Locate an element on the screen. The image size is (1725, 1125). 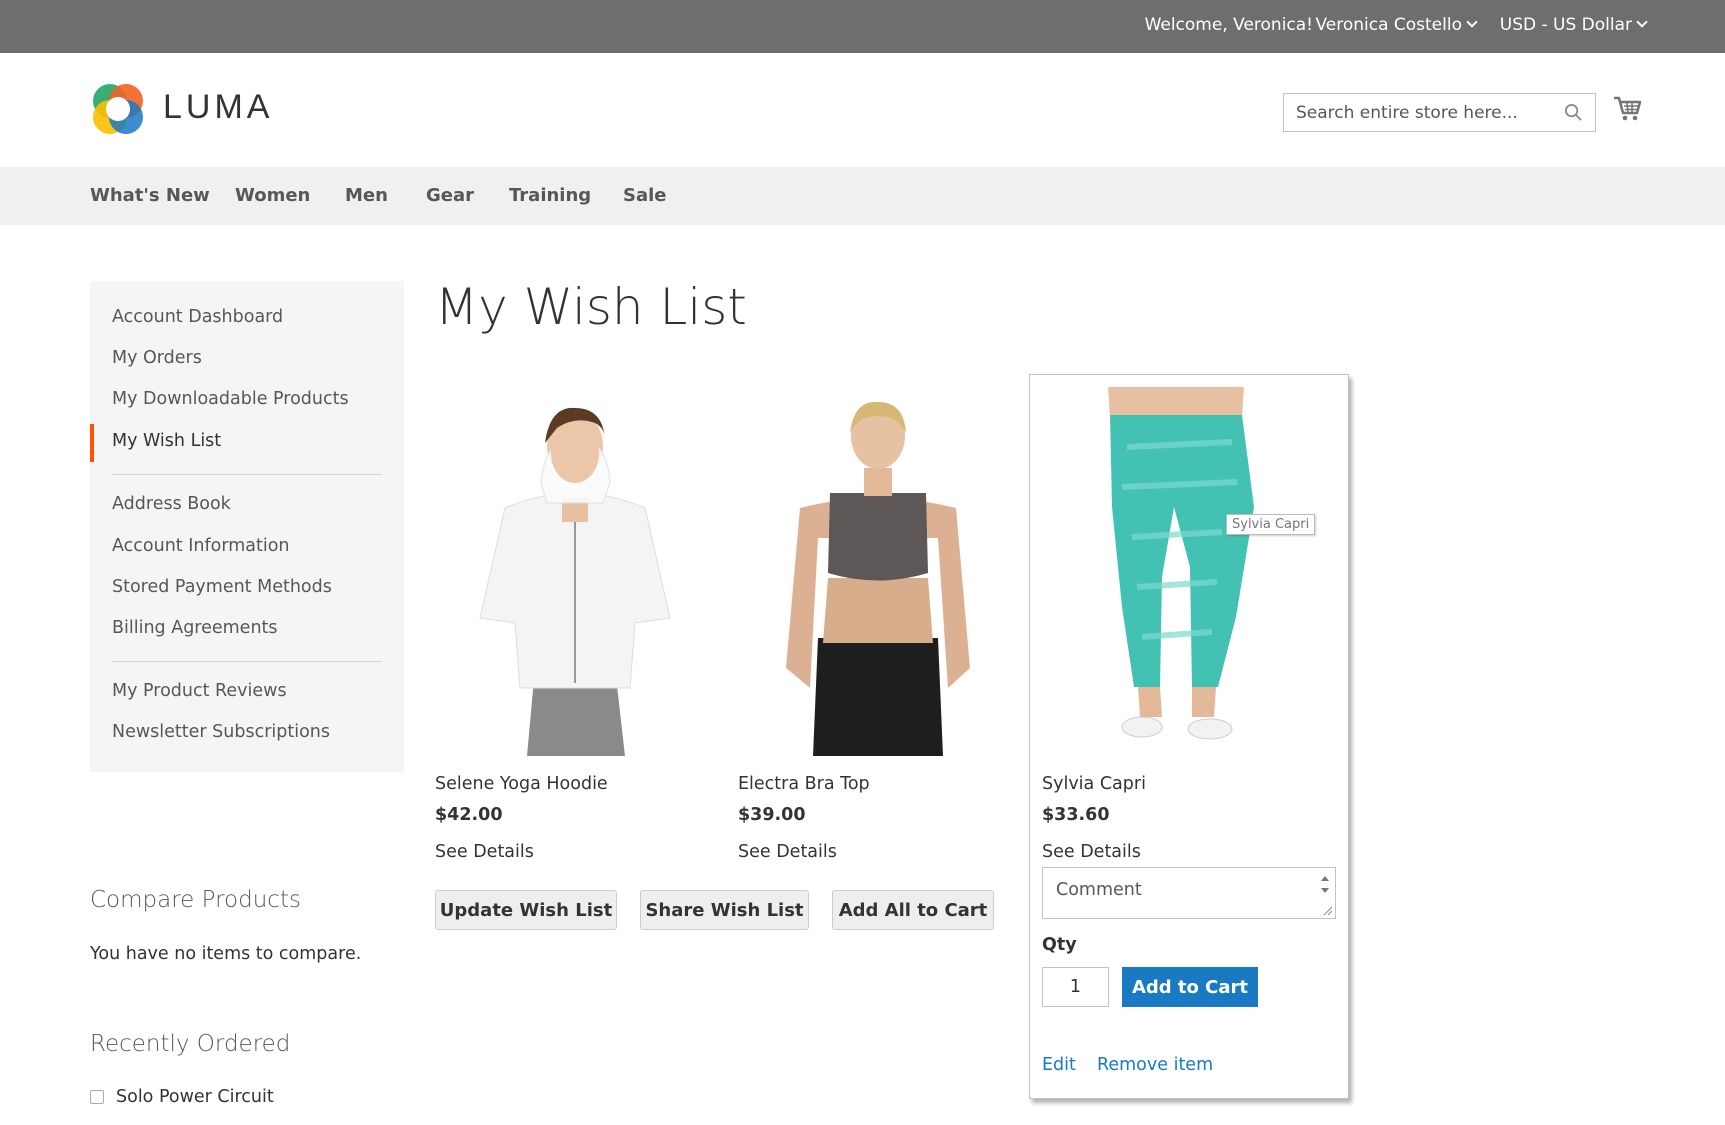
nav-item-women: Women is located at coordinates (272, 195).